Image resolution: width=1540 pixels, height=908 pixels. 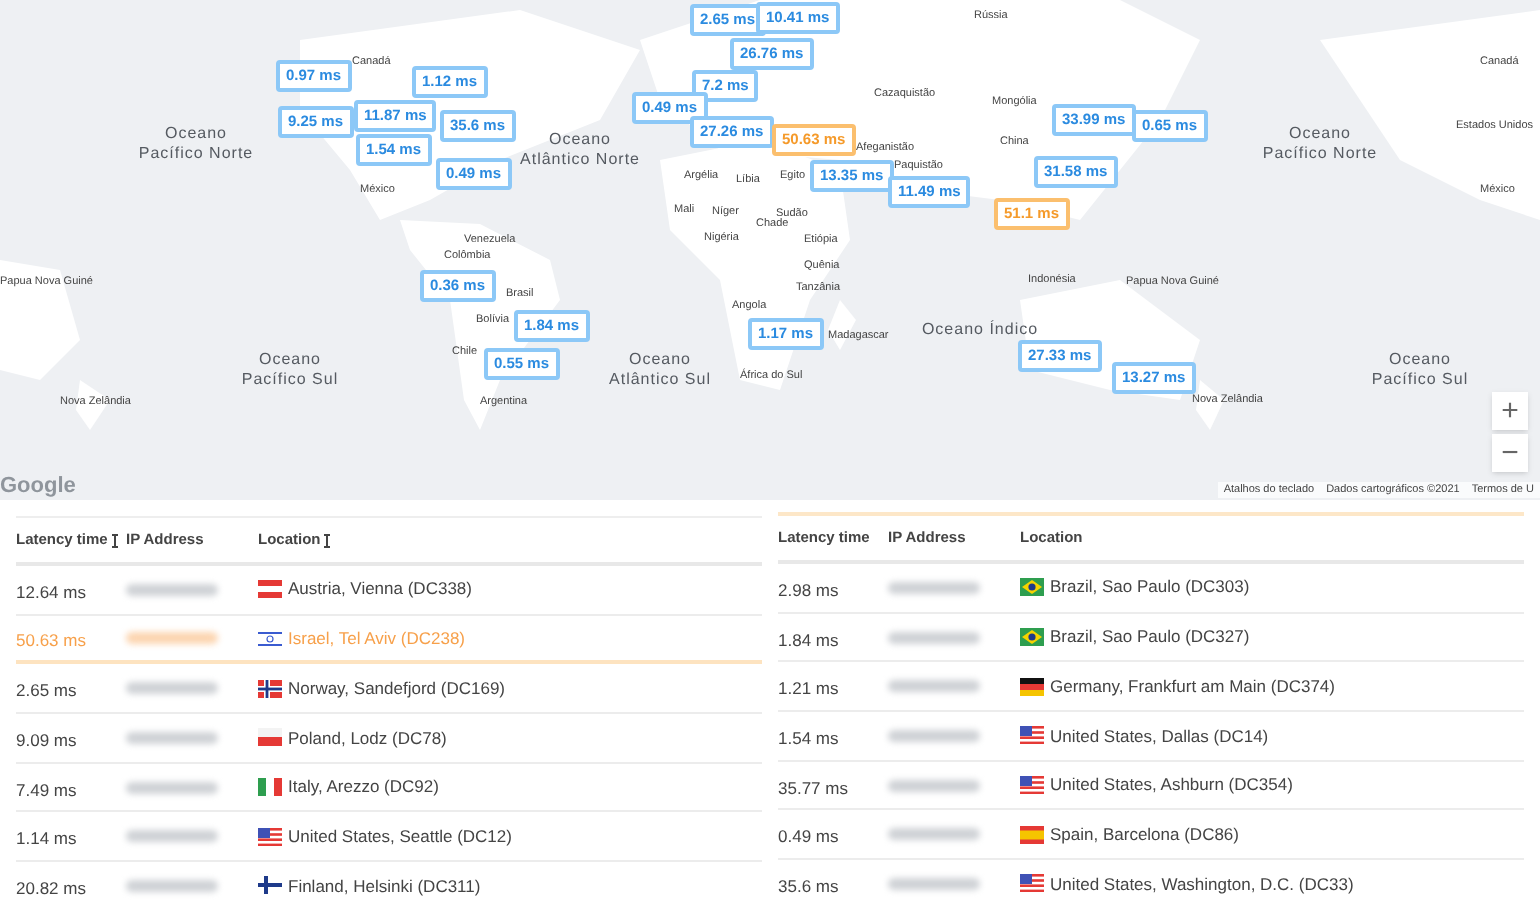 What do you see at coordinates (46, 690) in the screenshot?
I see `latency-value: 2.65 ms` at bounding box center [46, 690].